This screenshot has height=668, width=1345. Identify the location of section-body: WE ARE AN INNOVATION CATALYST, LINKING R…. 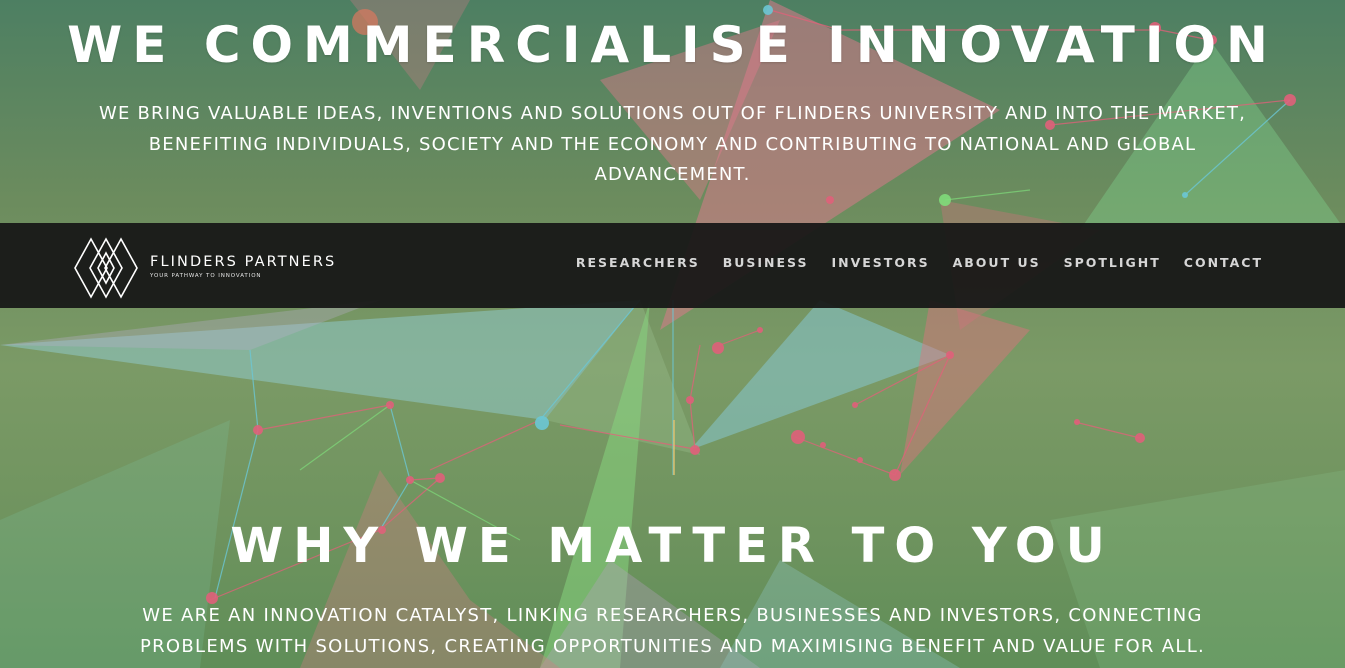
(672, 631).